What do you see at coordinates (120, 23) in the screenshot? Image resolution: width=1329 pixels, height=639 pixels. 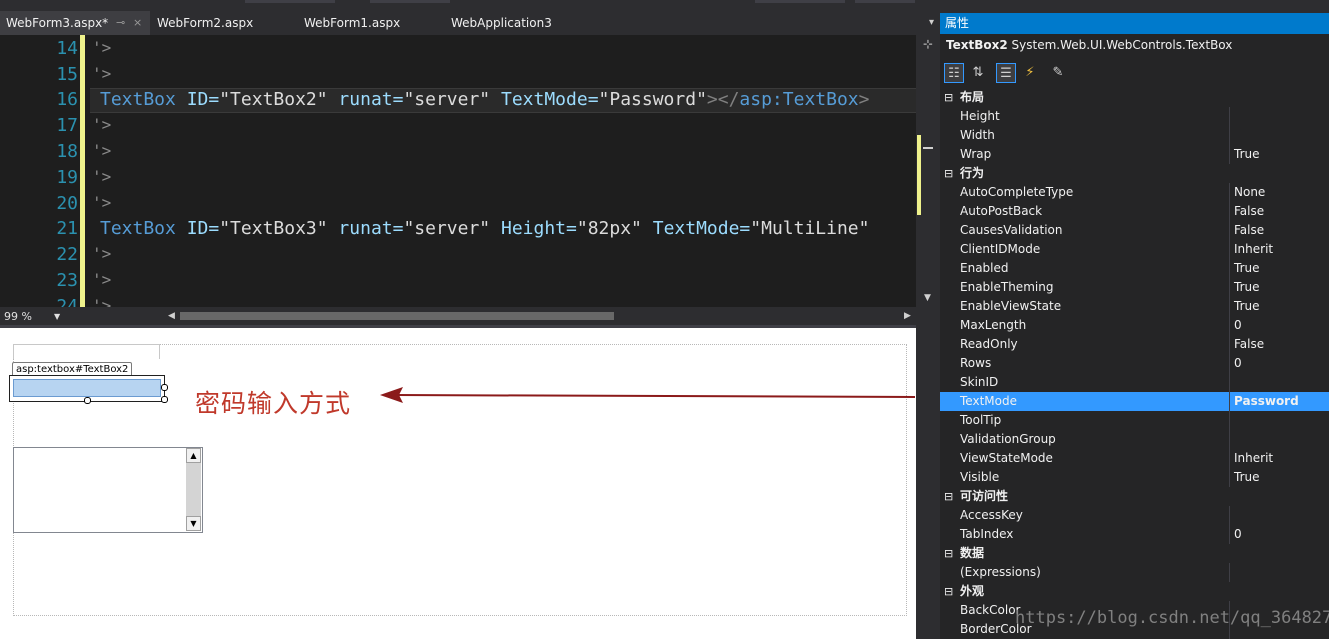 I see `pin-icon: ⊸` at bounding box center [120, 23].